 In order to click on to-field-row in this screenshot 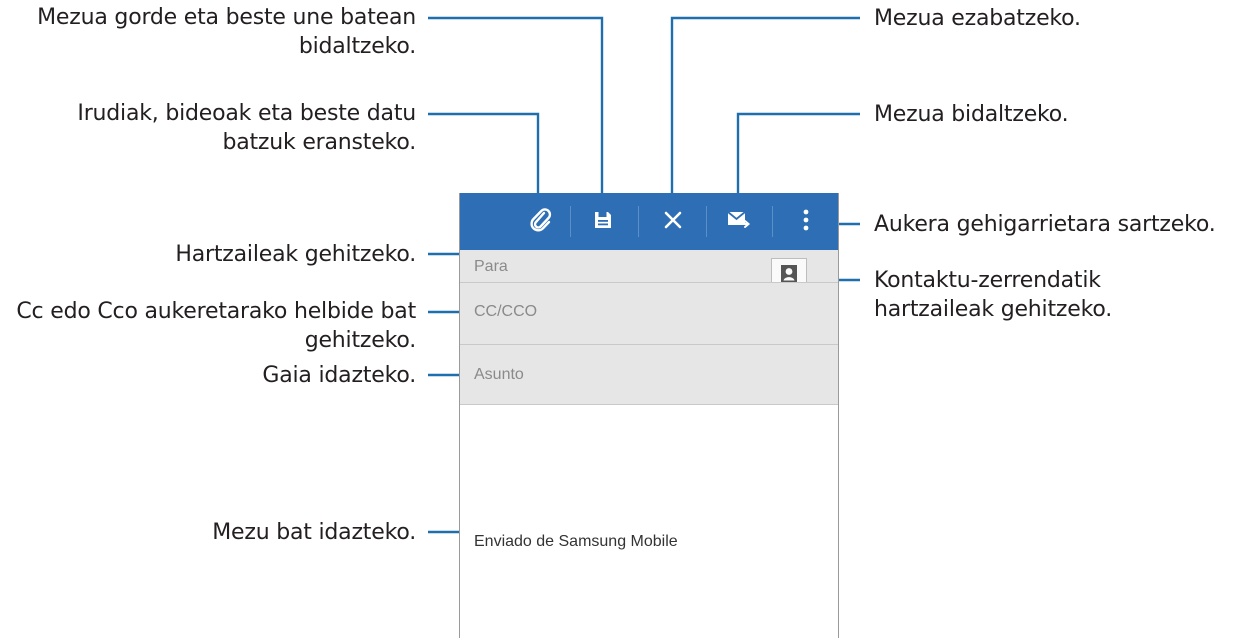, I will do `click(649, 266)`.